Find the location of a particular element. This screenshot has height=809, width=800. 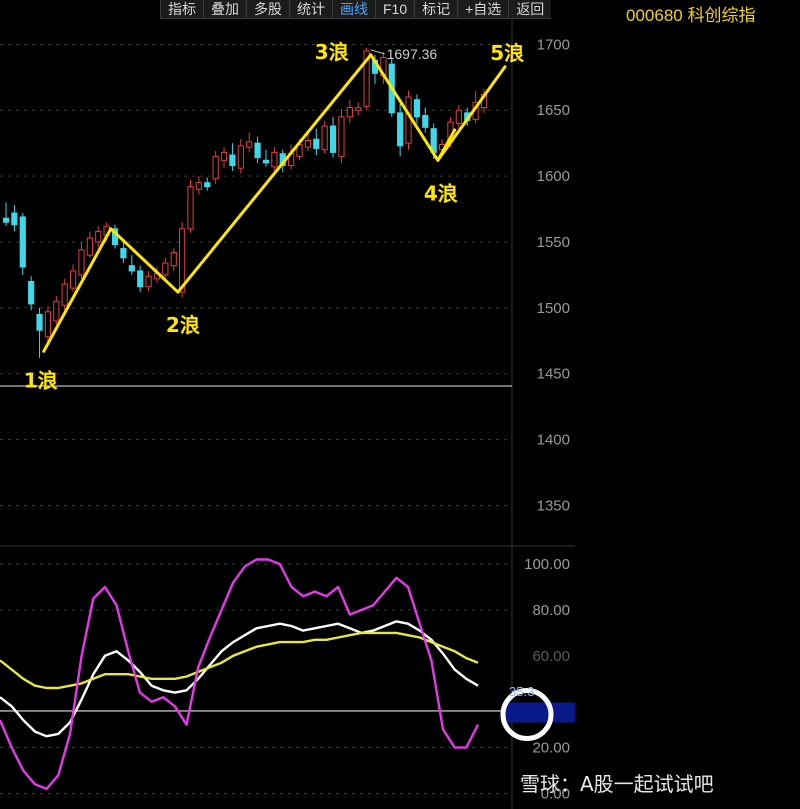

kdj-series-D is located at coordinates (239, 660).